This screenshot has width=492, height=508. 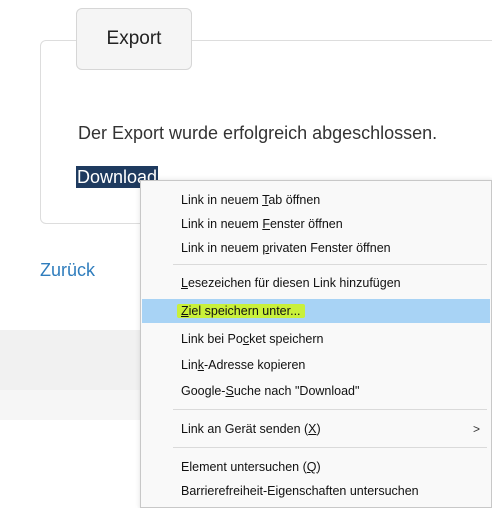 I want to click on menu-item-open-new-window: Link in neuem Fenster öffnen, so click(x=316, y=224).